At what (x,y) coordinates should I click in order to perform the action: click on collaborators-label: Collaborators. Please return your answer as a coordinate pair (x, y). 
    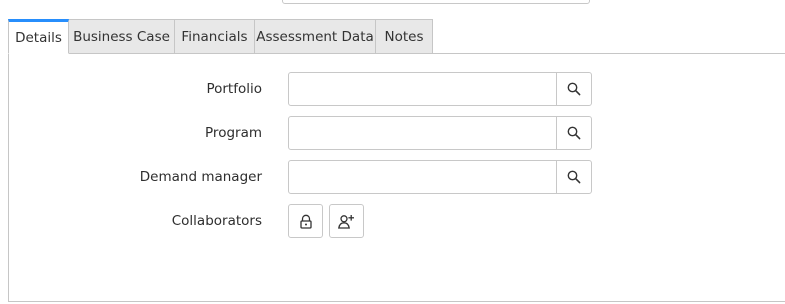
    Looking at the image, I should click on (216, 221).